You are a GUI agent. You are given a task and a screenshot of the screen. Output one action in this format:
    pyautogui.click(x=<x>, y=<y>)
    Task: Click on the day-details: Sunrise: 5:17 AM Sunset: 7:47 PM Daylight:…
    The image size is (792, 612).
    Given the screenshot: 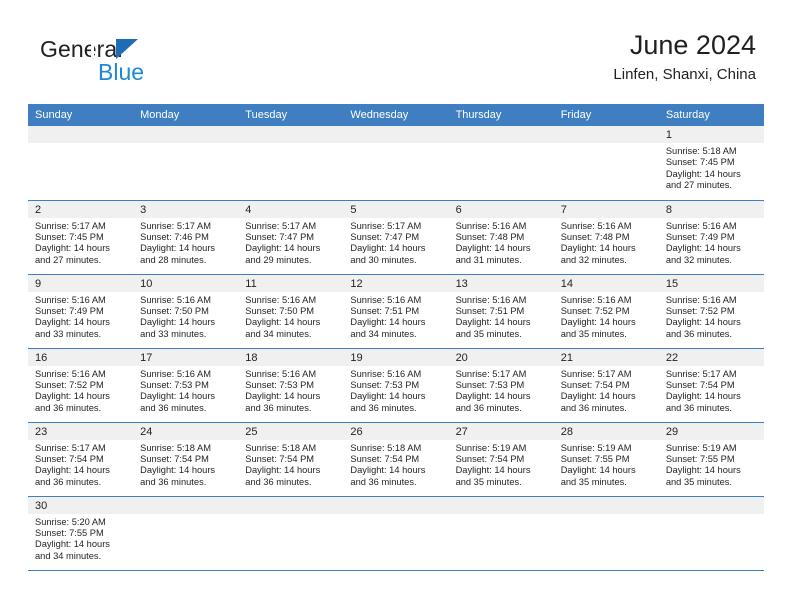 What is the action you would take?
    pyautogui.click(x=395, y=242)
    